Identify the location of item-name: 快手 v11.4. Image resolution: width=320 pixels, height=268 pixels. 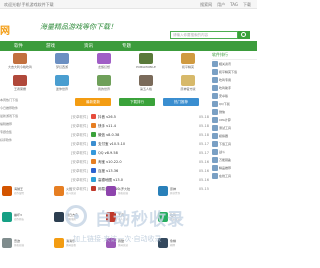
(107, 126).